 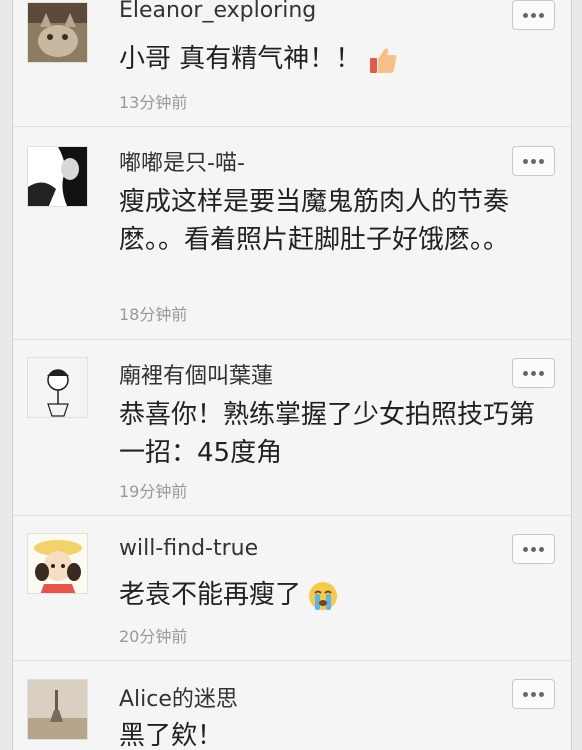 What do you see at coordinates (323, 596) in the screenshot?
I see `crying-face-icon` at bounding box center [323, 596].